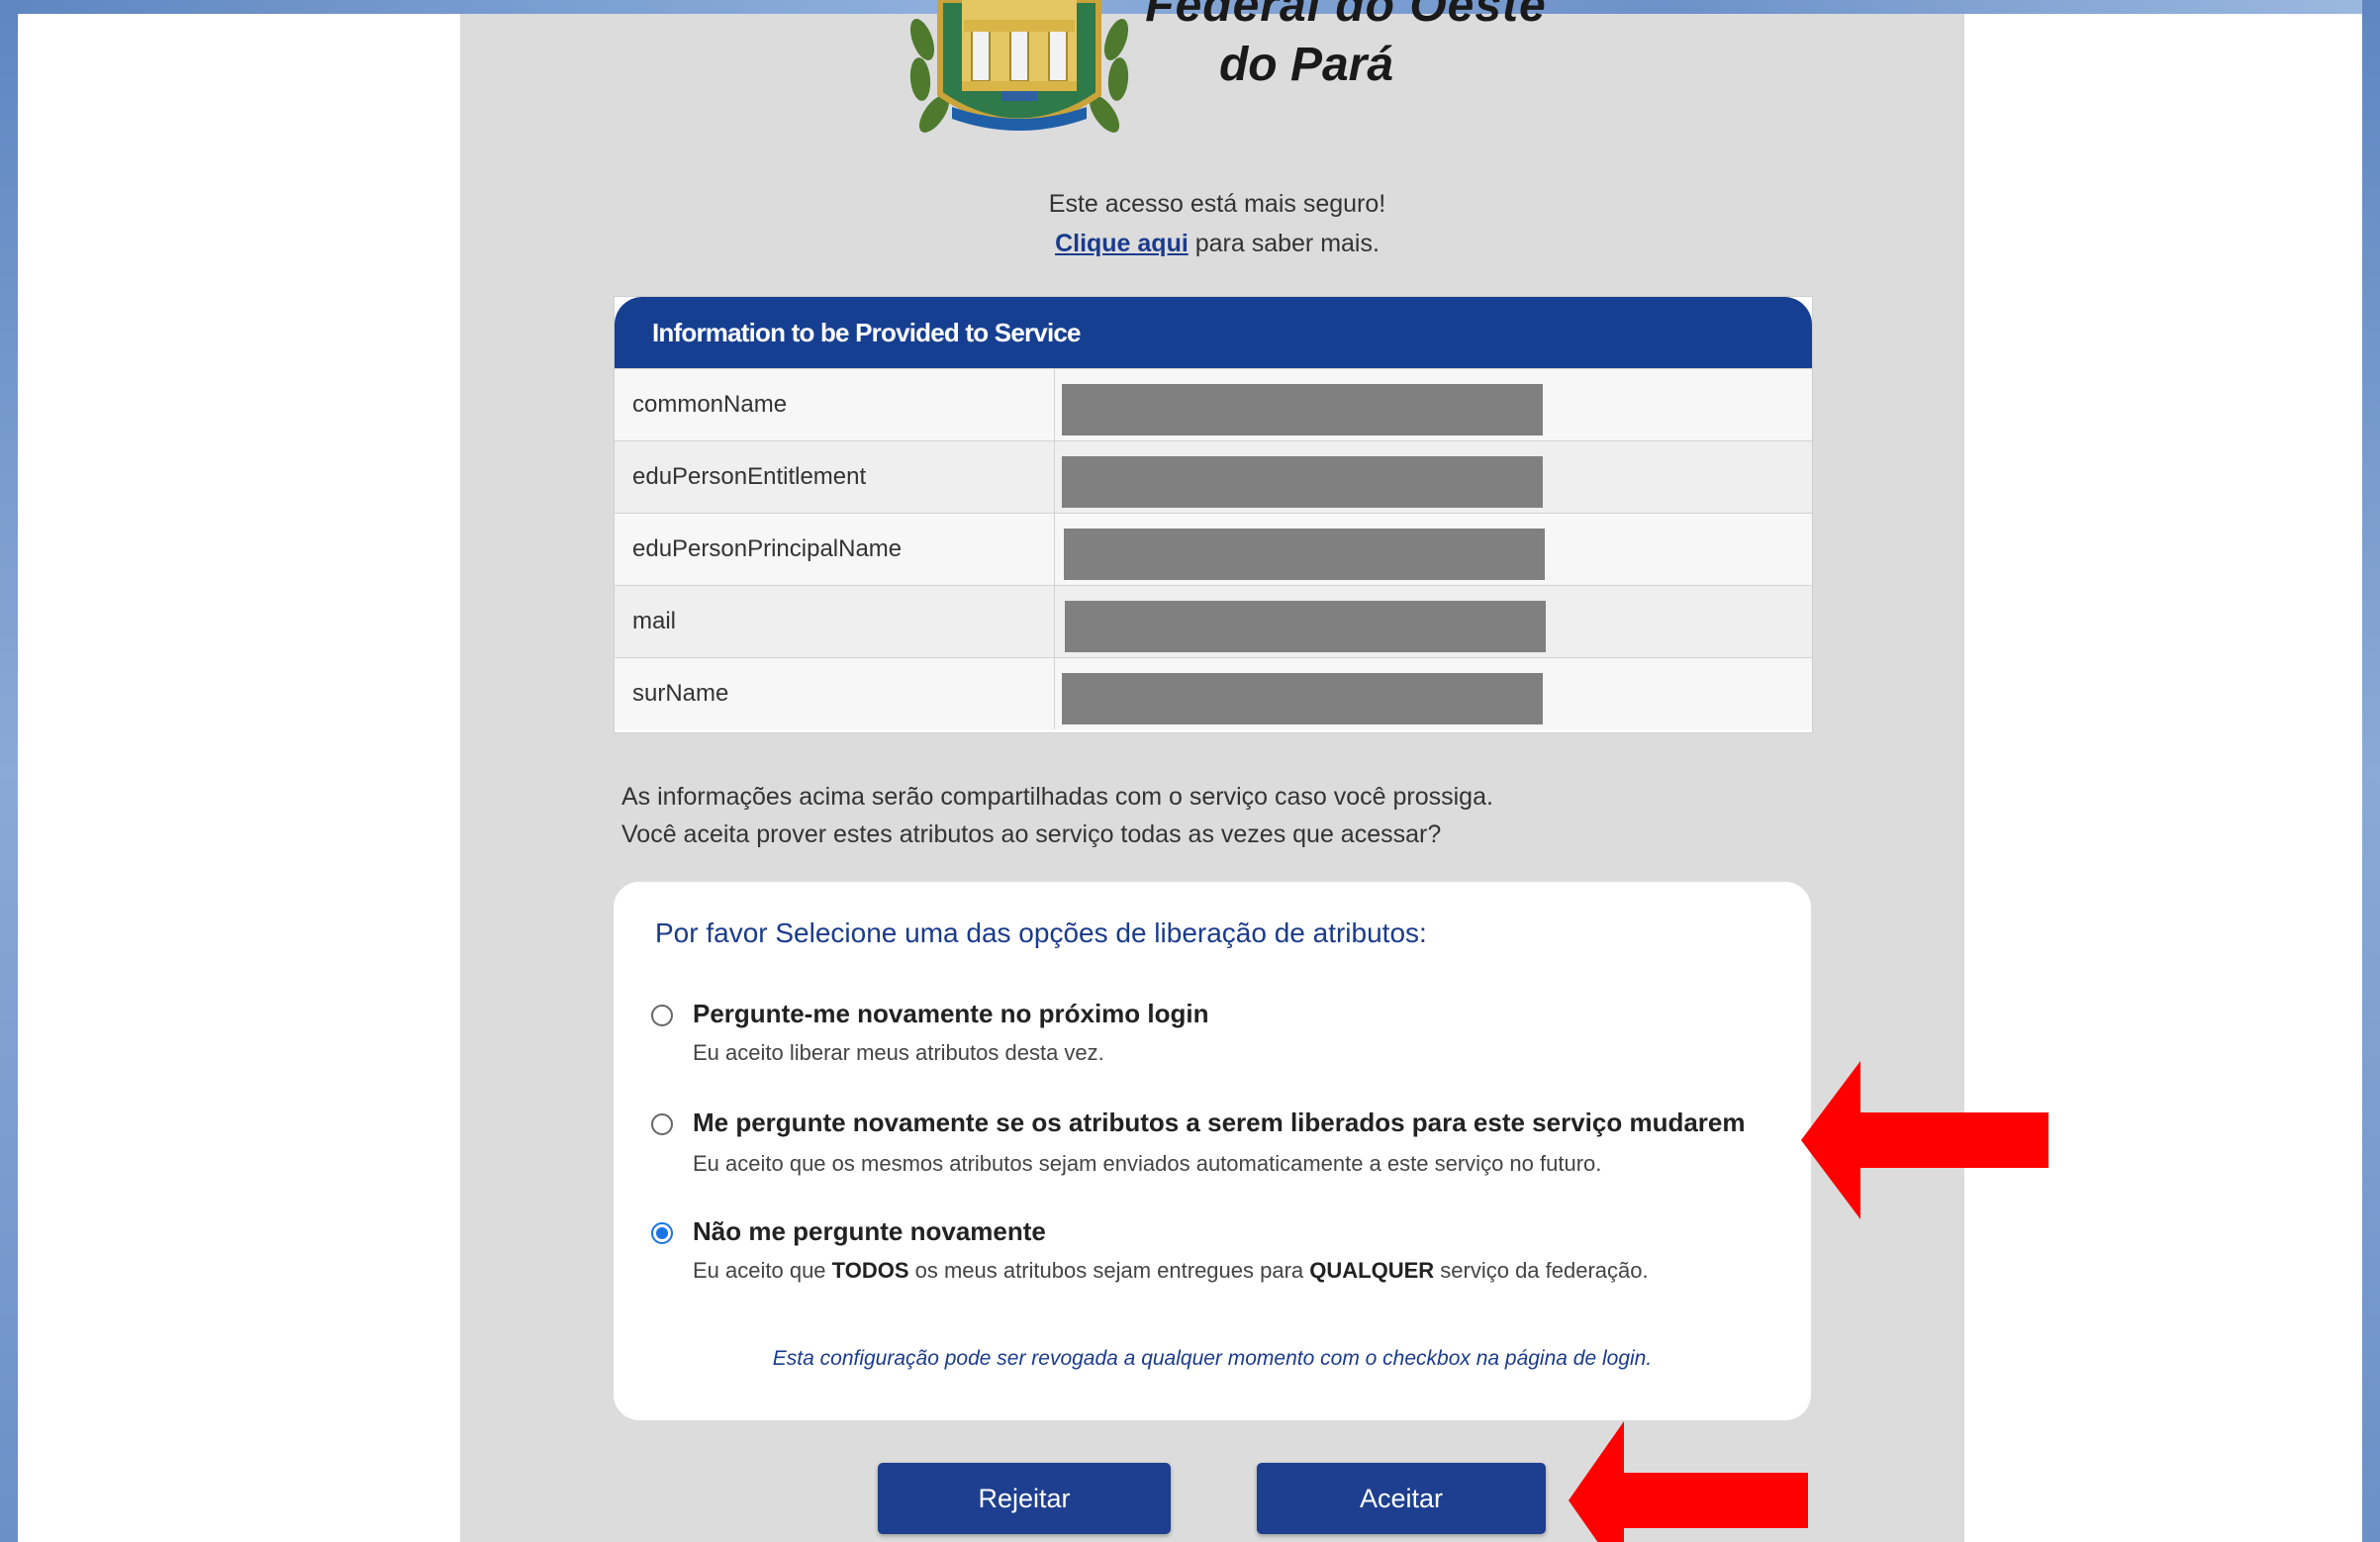 The width and height of the screenshot is (2380, 1542). What do you see at coordinates (1688, 1481) in the screenshot?
I see `red-arrow-annotation-accept` at bounding box center [1688, 1481].